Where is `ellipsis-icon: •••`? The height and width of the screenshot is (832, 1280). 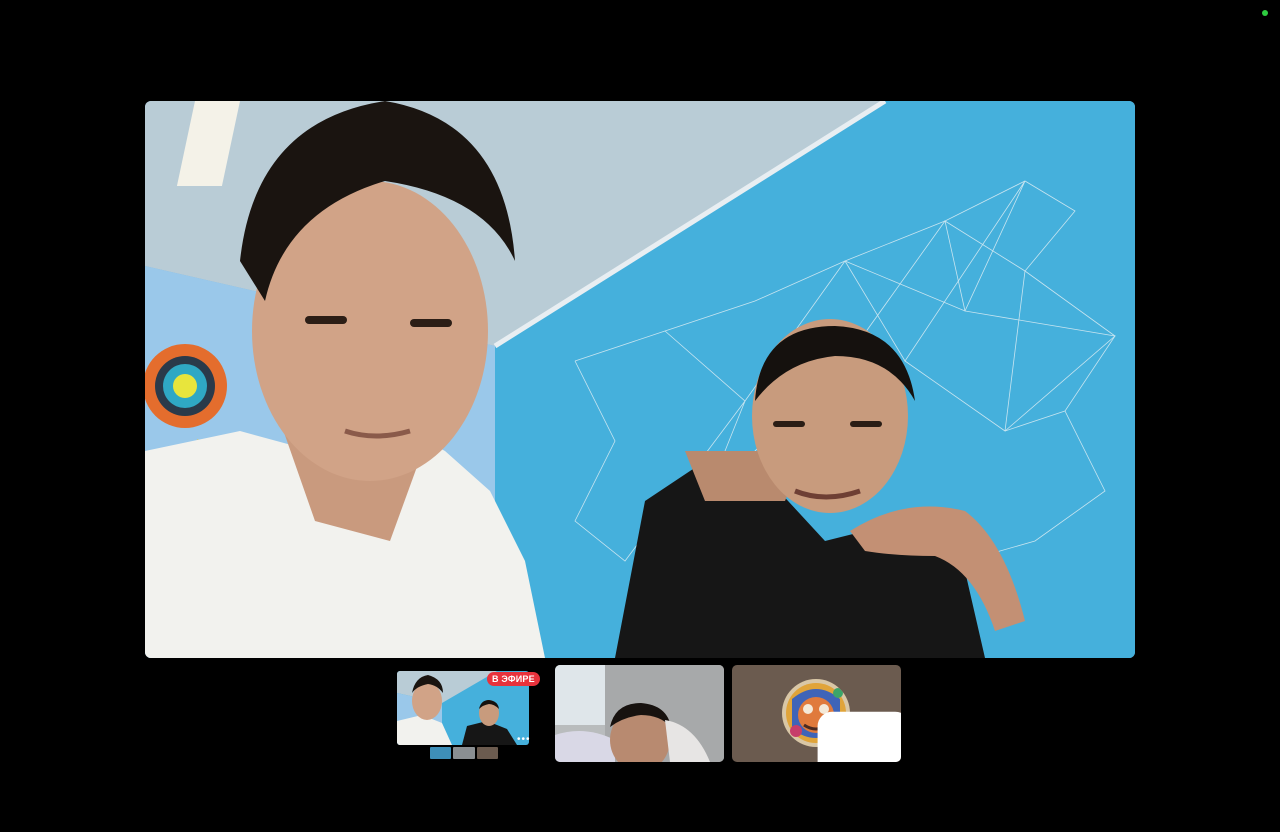
ellipsis-icon: ••• is located at coordinates (524, 740).